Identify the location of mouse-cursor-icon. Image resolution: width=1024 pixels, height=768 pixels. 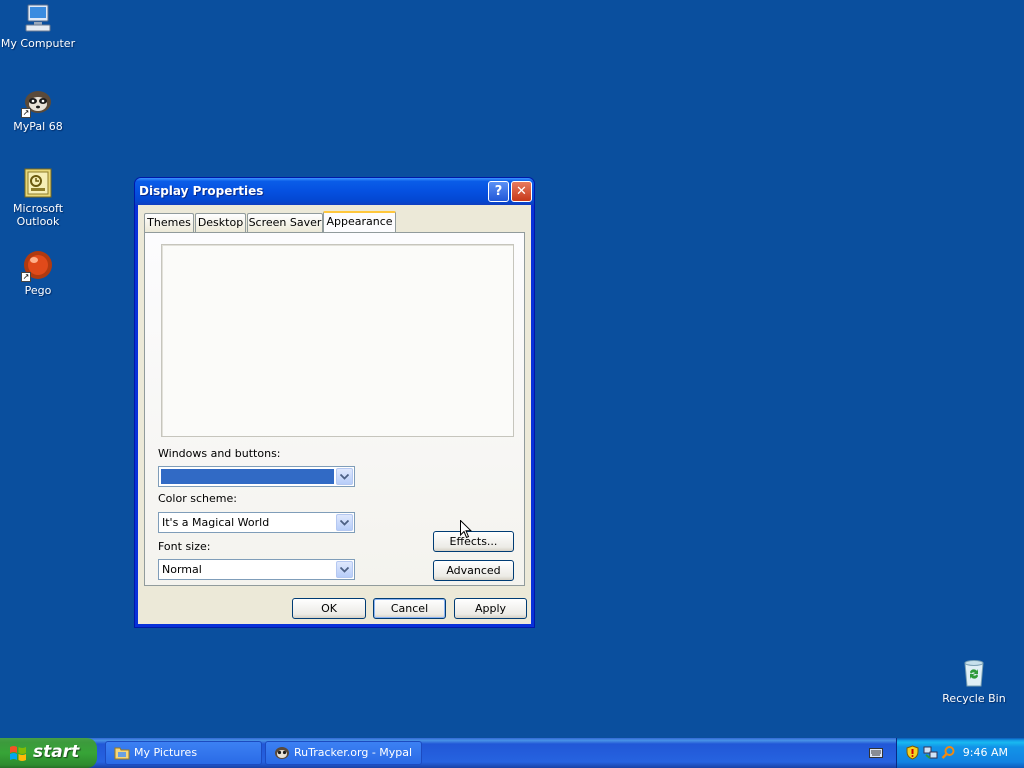
(466, 529).